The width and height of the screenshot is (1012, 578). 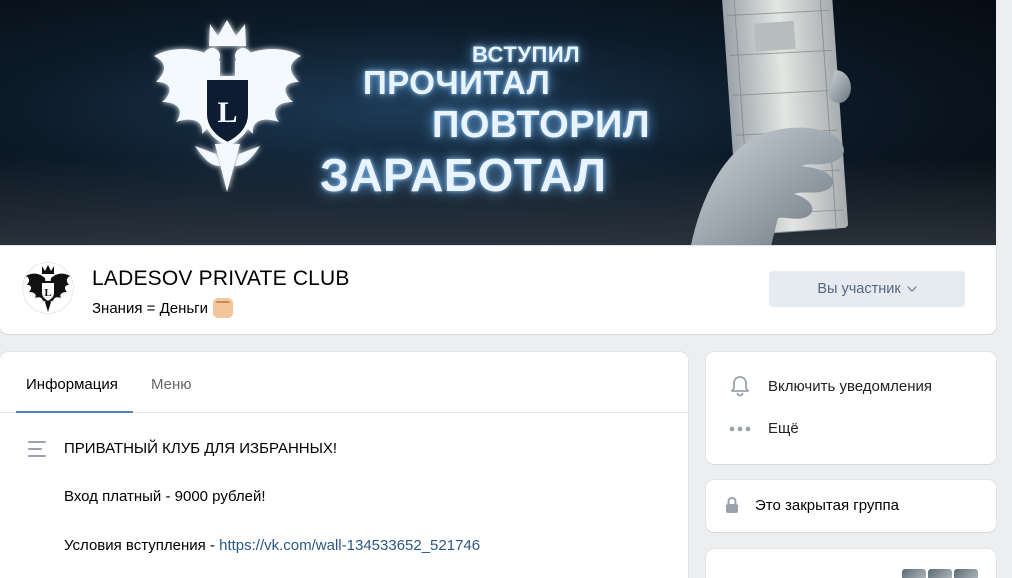 What do you see at coordinates (783, 428) in the screenshot?
I see `more-label: Ещё` at bounding box center [783, 428].